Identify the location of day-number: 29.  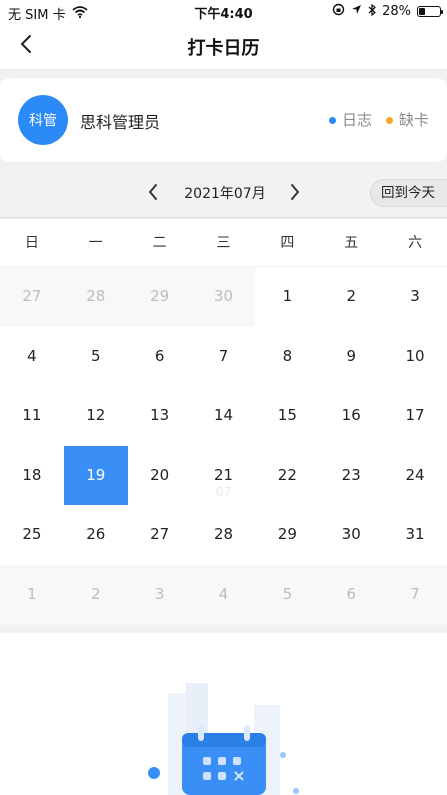
(287, 534).